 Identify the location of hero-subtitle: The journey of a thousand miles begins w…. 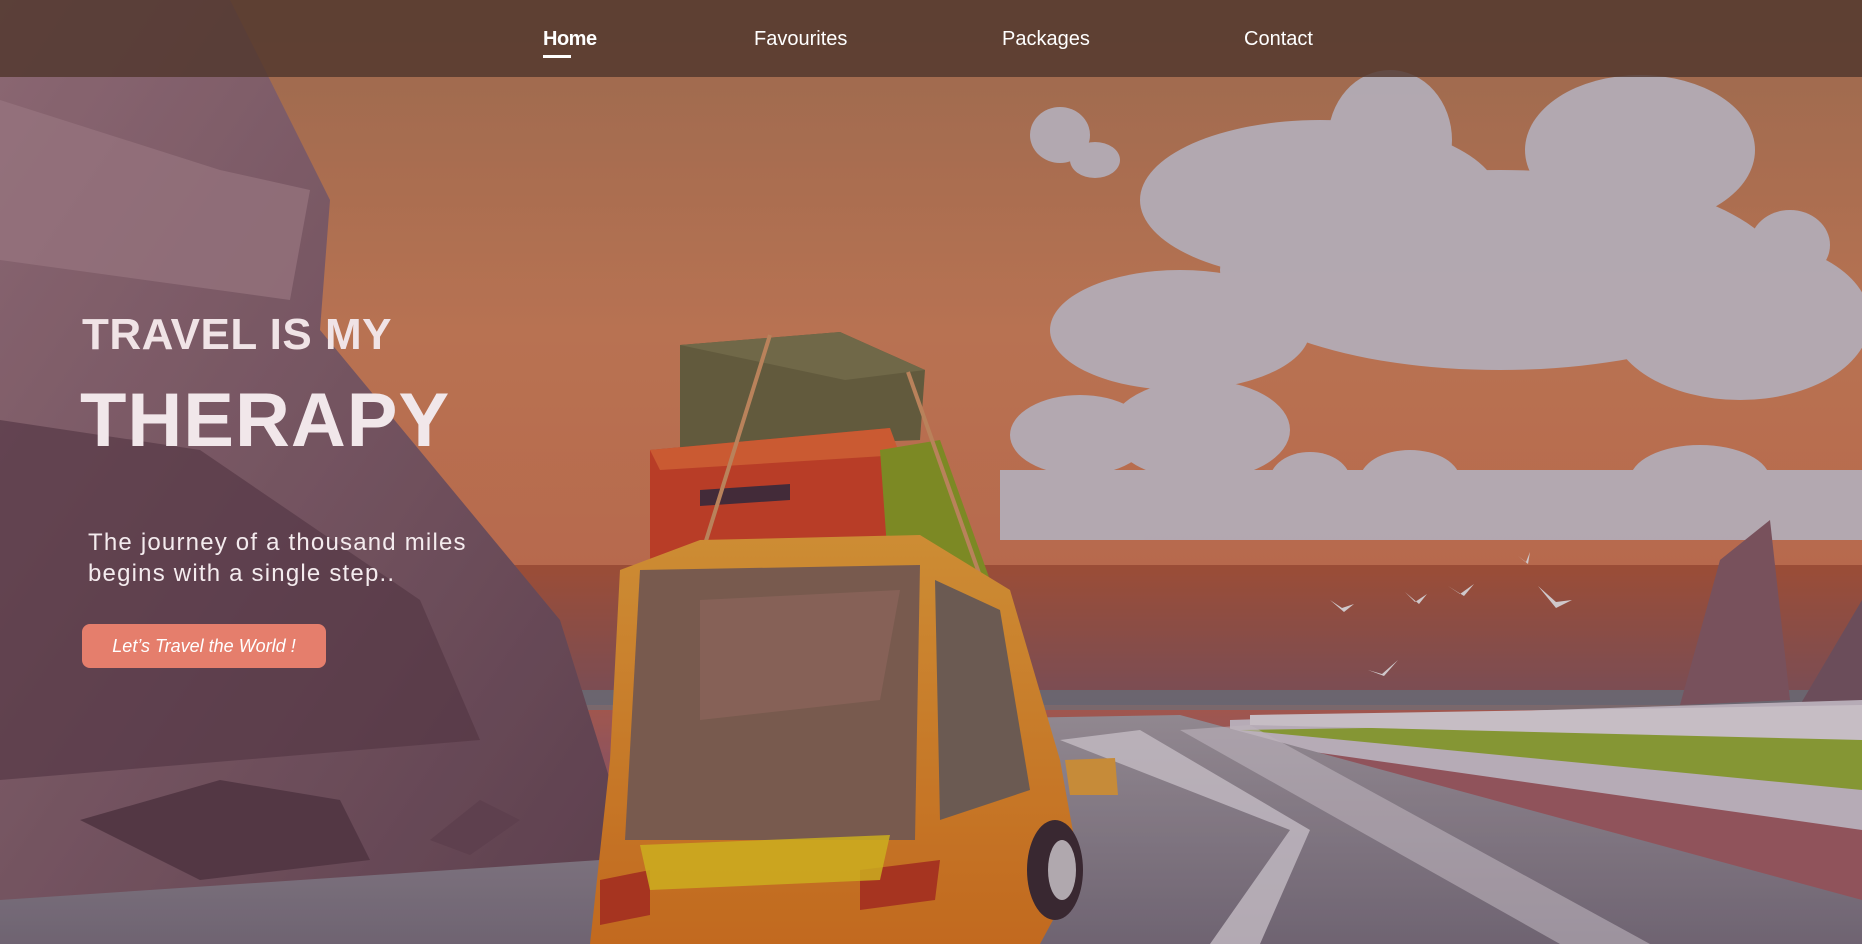
(277, 558).